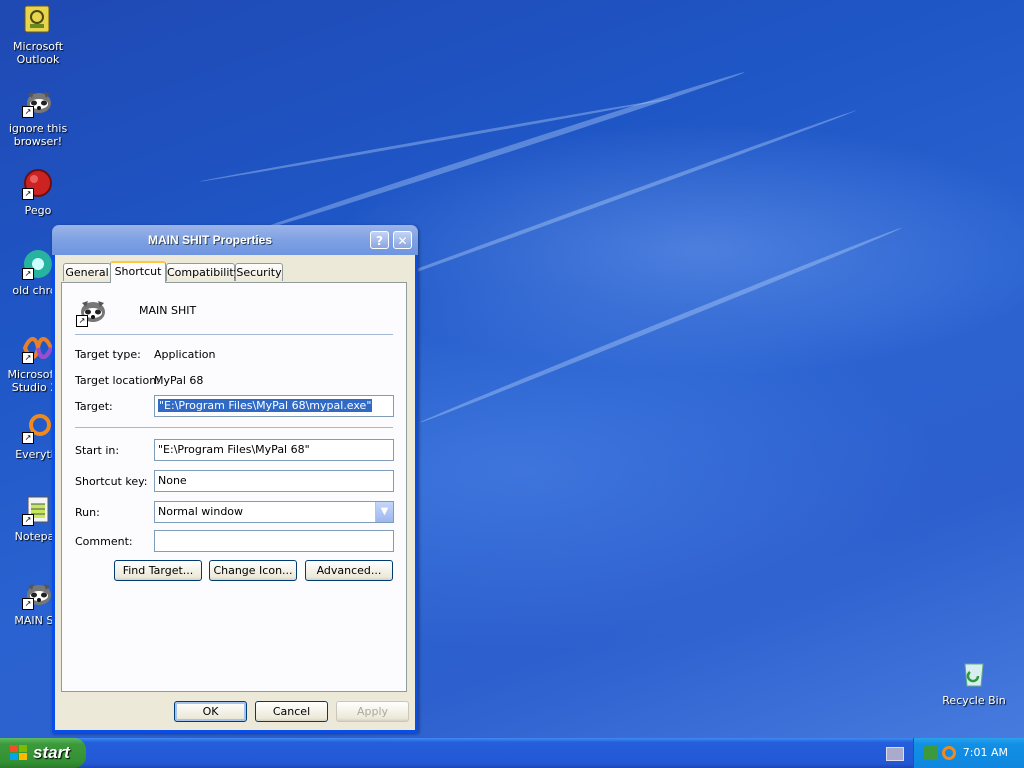  What do you see at coordinates (274, 512) in the screenshot?
I see `run-select: Normal window ▼` at bounding box center [274, 512].